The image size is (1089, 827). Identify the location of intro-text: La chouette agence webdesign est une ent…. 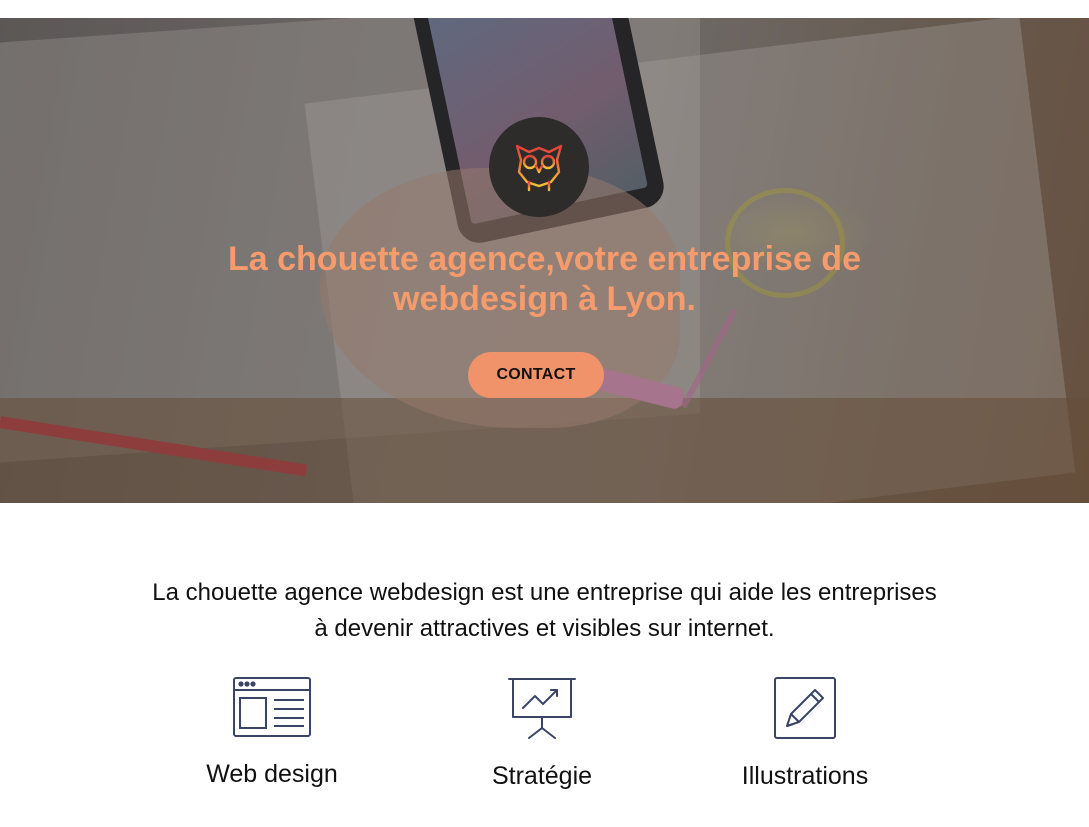
(544, 610).